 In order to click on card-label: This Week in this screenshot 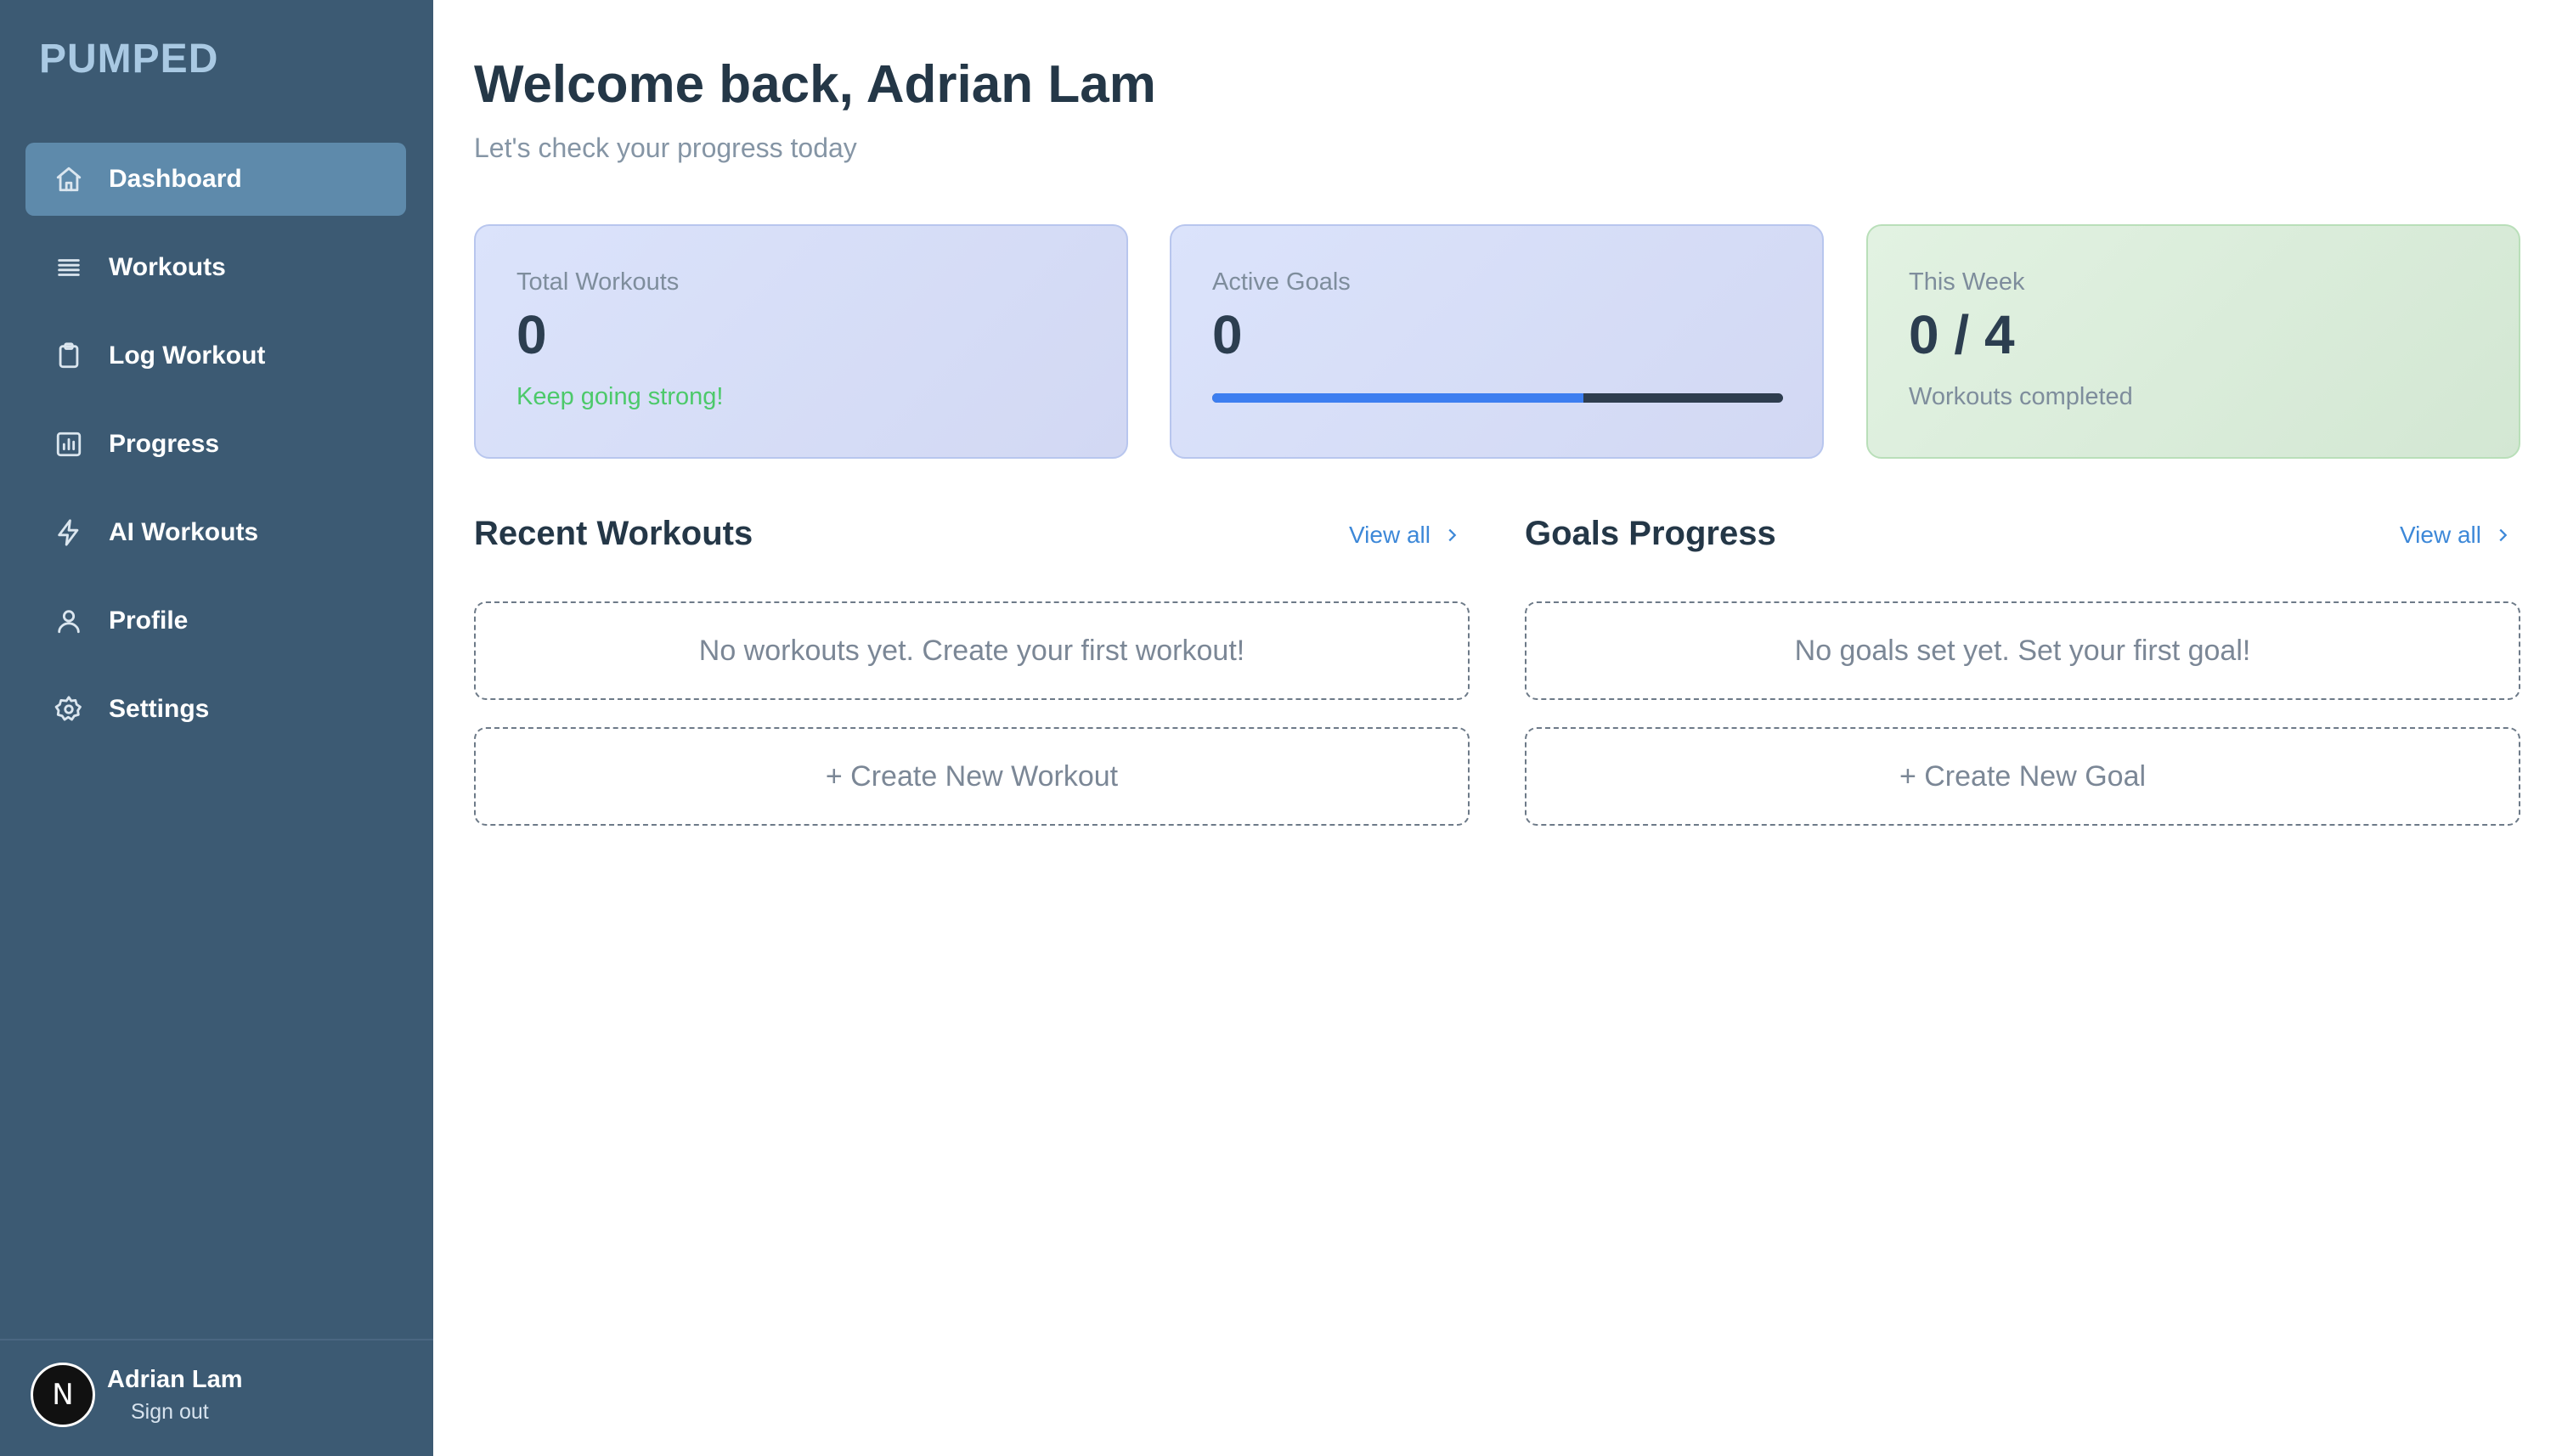, I will do `click(1967, 282)`.